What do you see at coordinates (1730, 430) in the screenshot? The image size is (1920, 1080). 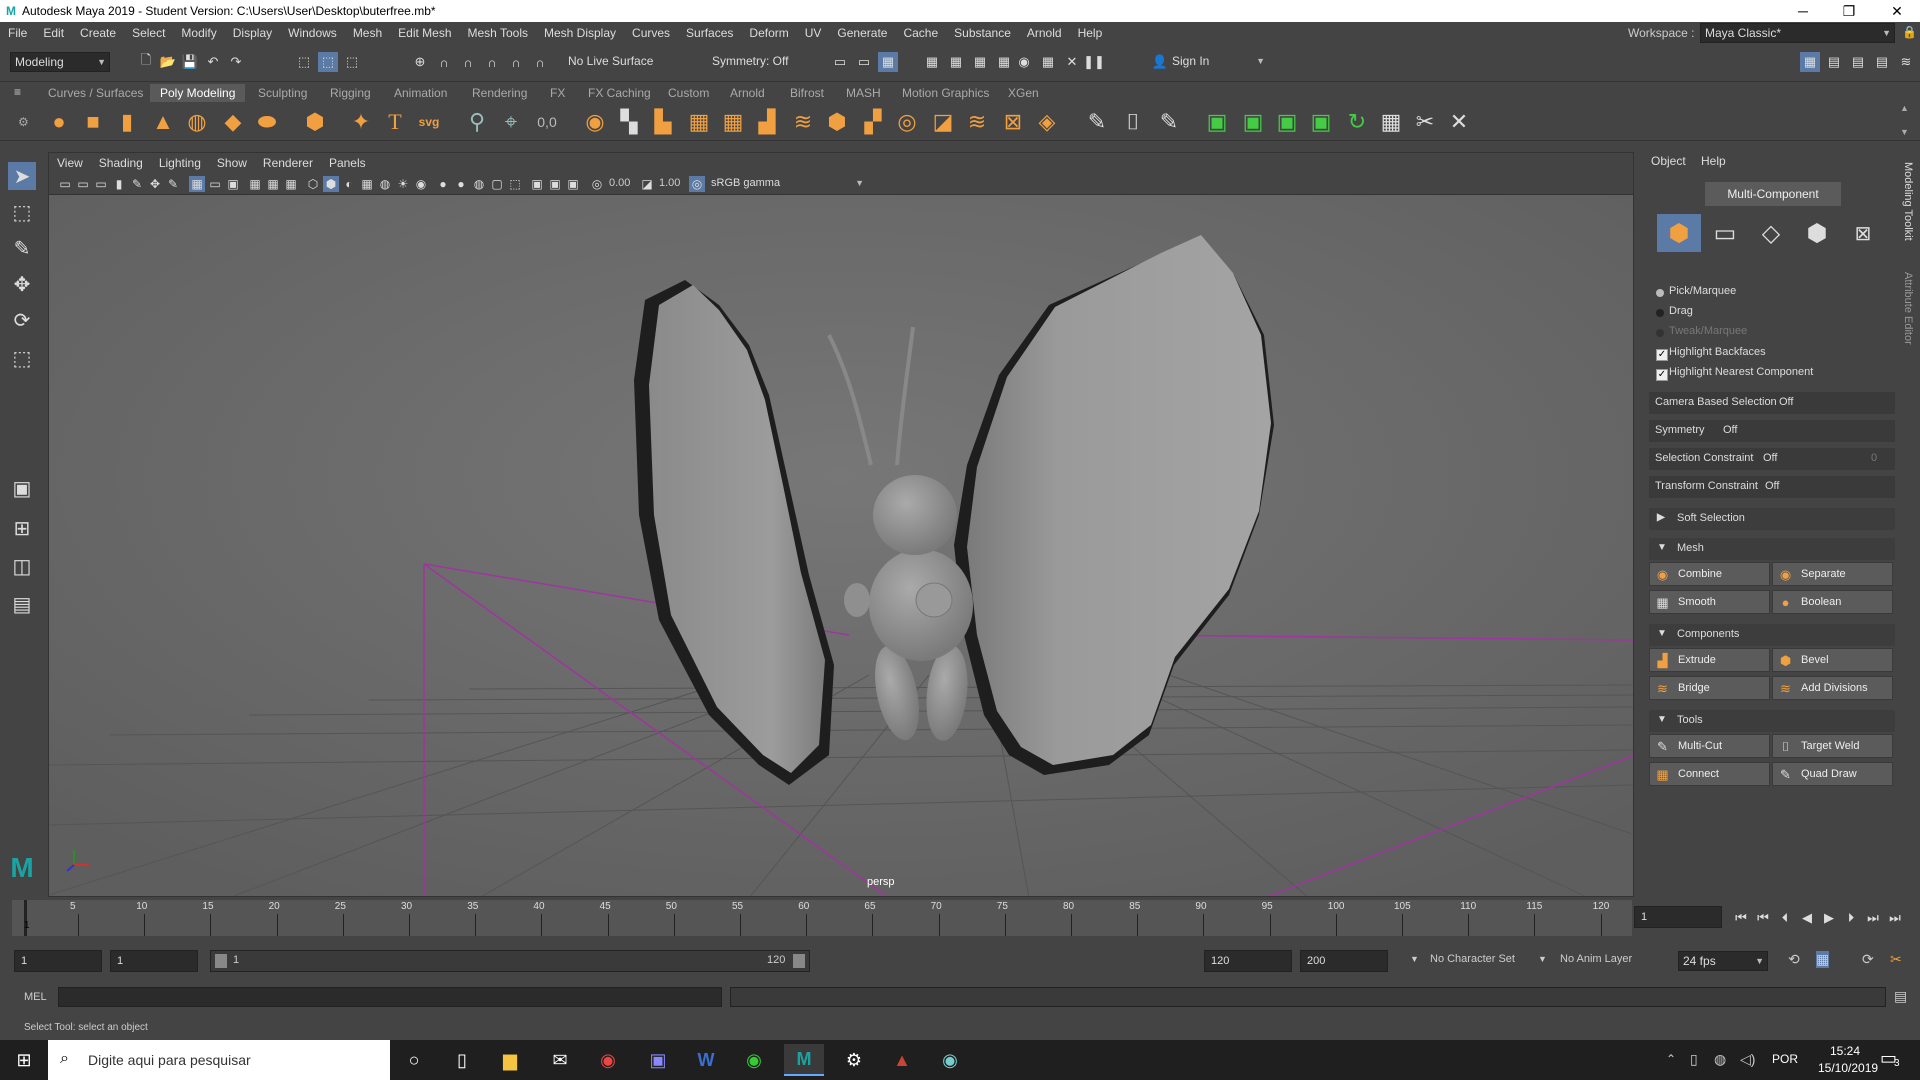 I see `symmetry-value: Off` at bounding box center [1730, 430].